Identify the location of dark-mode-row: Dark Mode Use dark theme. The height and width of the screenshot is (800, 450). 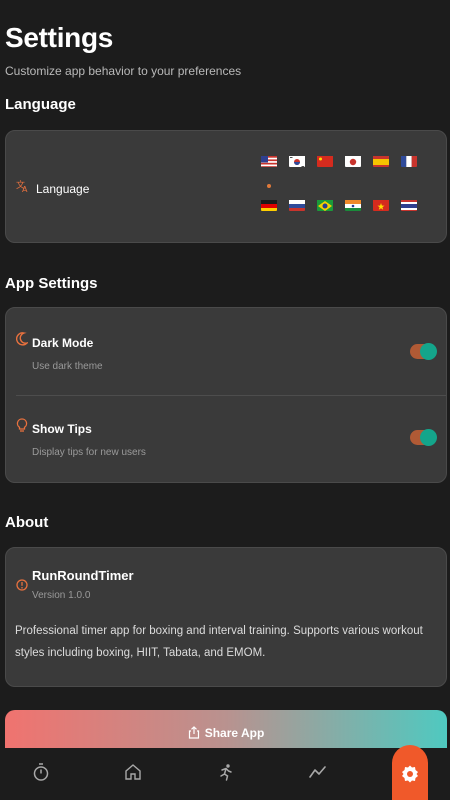
(226, 351).